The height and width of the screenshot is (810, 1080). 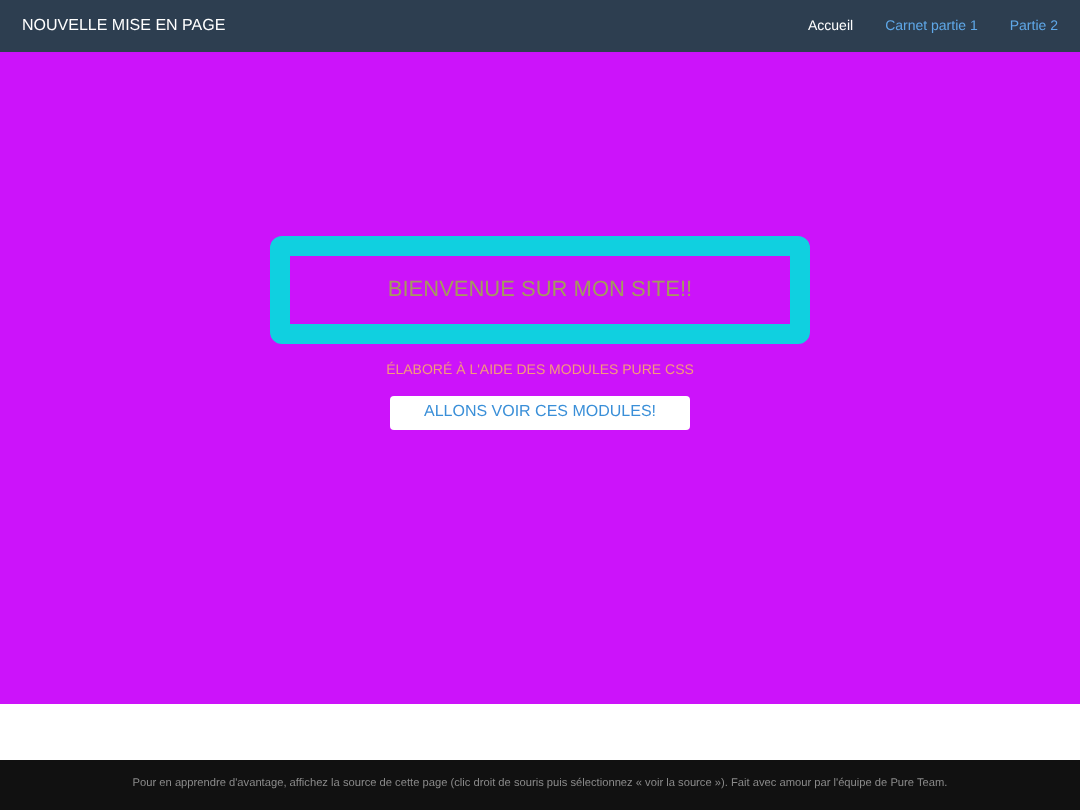 What do you see at coordinates (540, 412) in the screenshot?
I see `modules-button: ALLONS VOIR CES MODULES!` at bounding box center [540, 412].